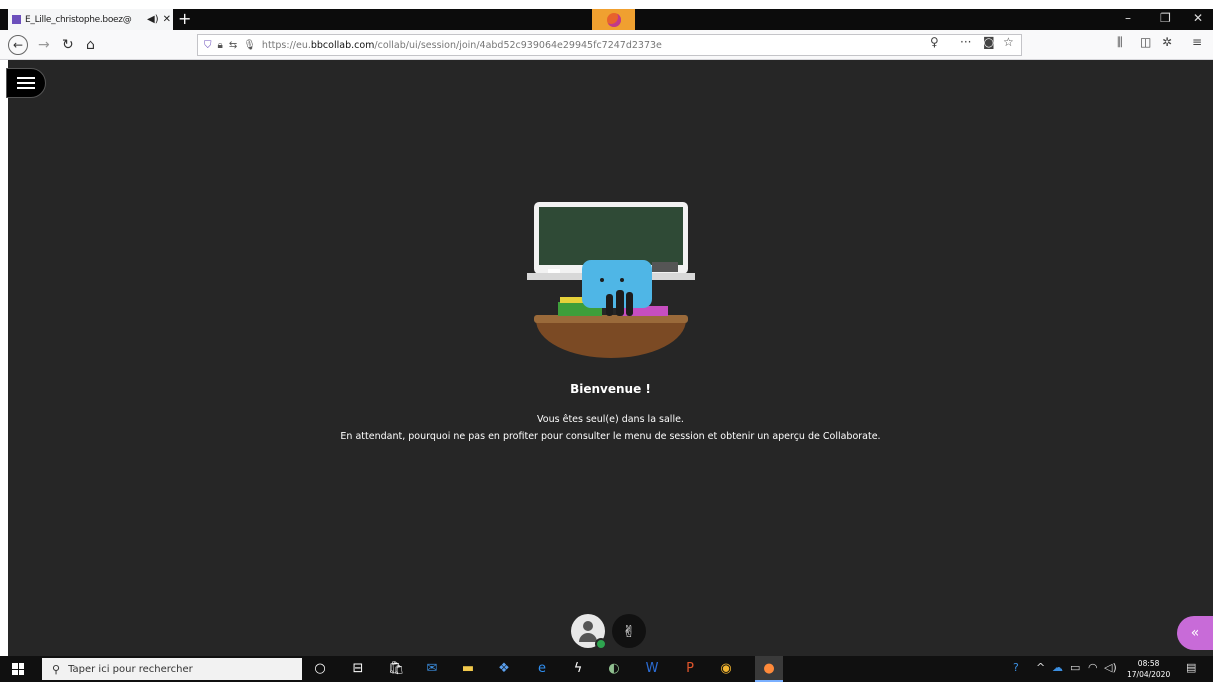 The image size is (1213, 682). I want to click on lightning-app-icon: ϟ, so click(578, 669).